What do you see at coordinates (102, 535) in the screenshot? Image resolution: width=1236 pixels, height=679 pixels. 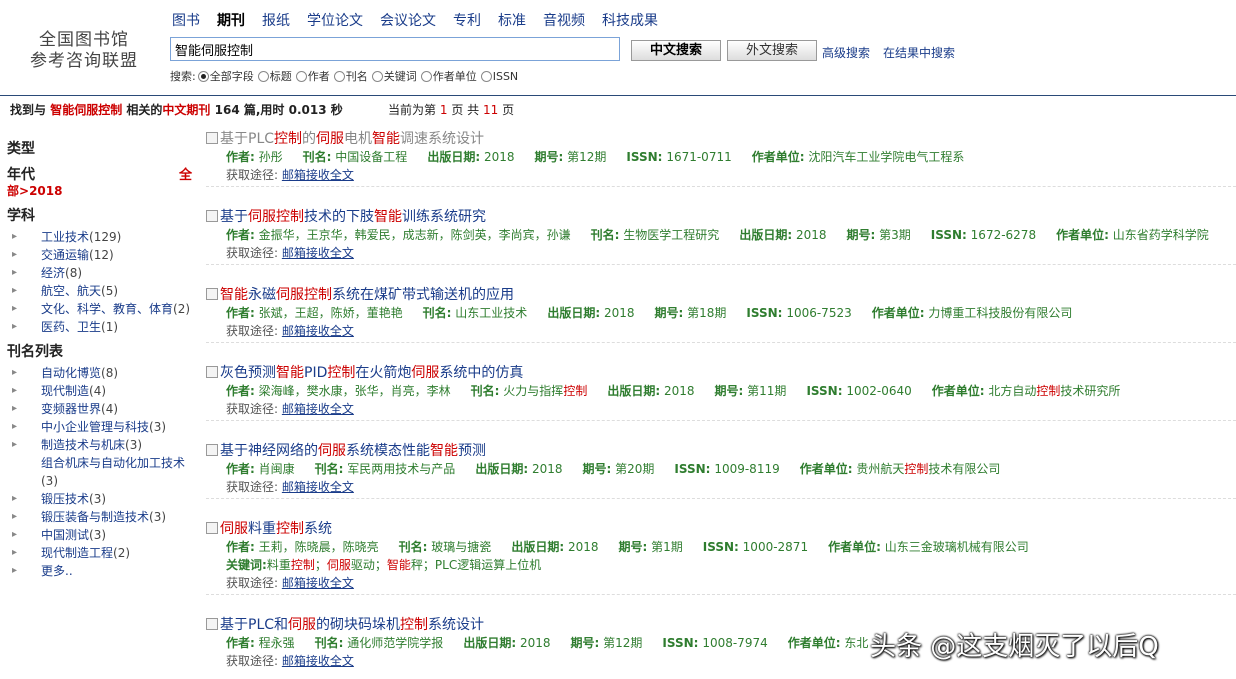 I see `journal-item: 中国测试(3)` at bounding box center [102, 535].